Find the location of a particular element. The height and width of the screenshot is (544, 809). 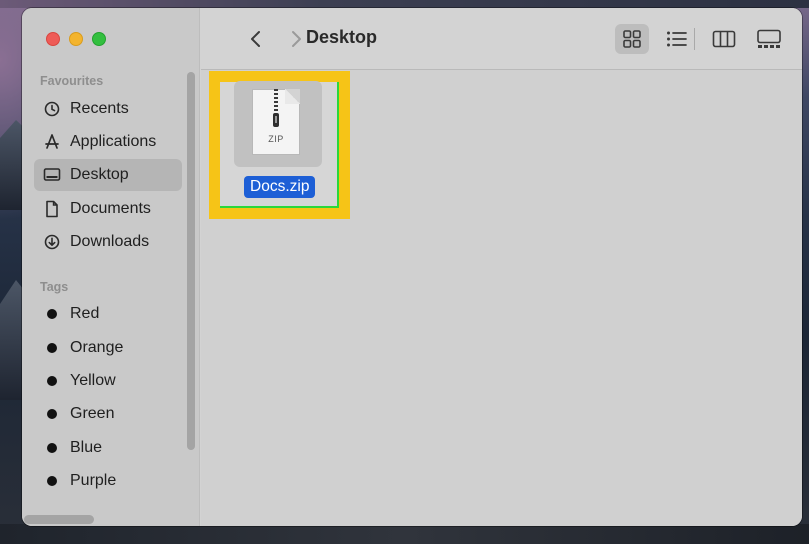

sidebar-item-label: Documents is located at coordinates (110, 208).